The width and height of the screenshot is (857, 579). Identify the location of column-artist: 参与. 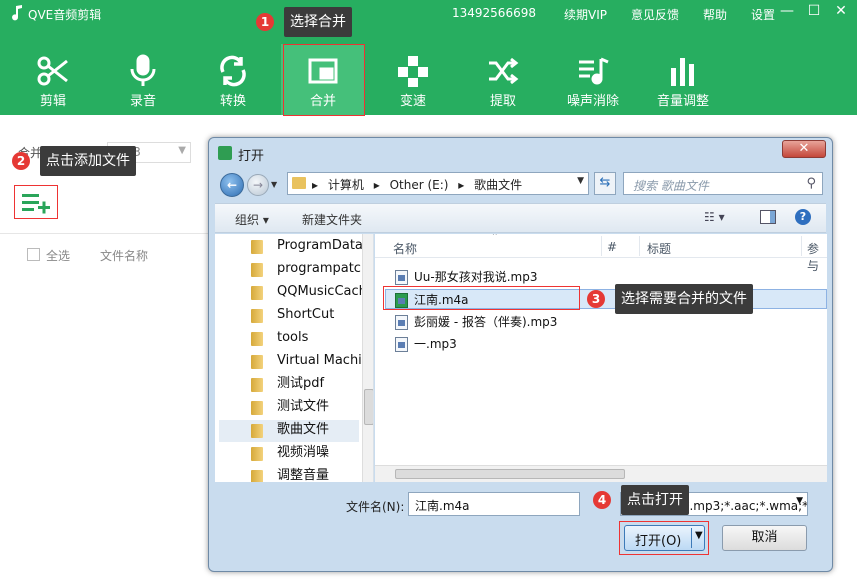
(817, 257).